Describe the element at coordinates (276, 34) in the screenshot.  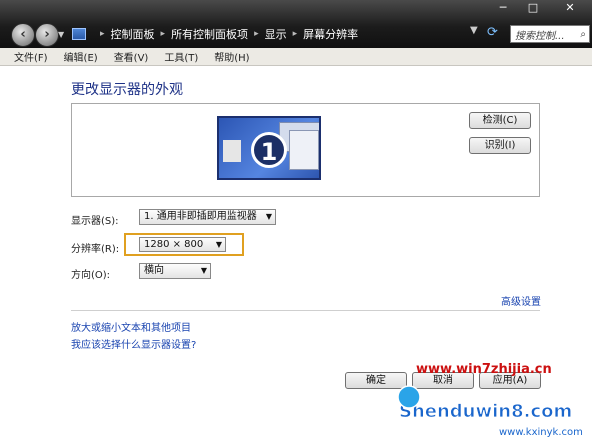
I see `breadcrumb-display: 显示` at that location.